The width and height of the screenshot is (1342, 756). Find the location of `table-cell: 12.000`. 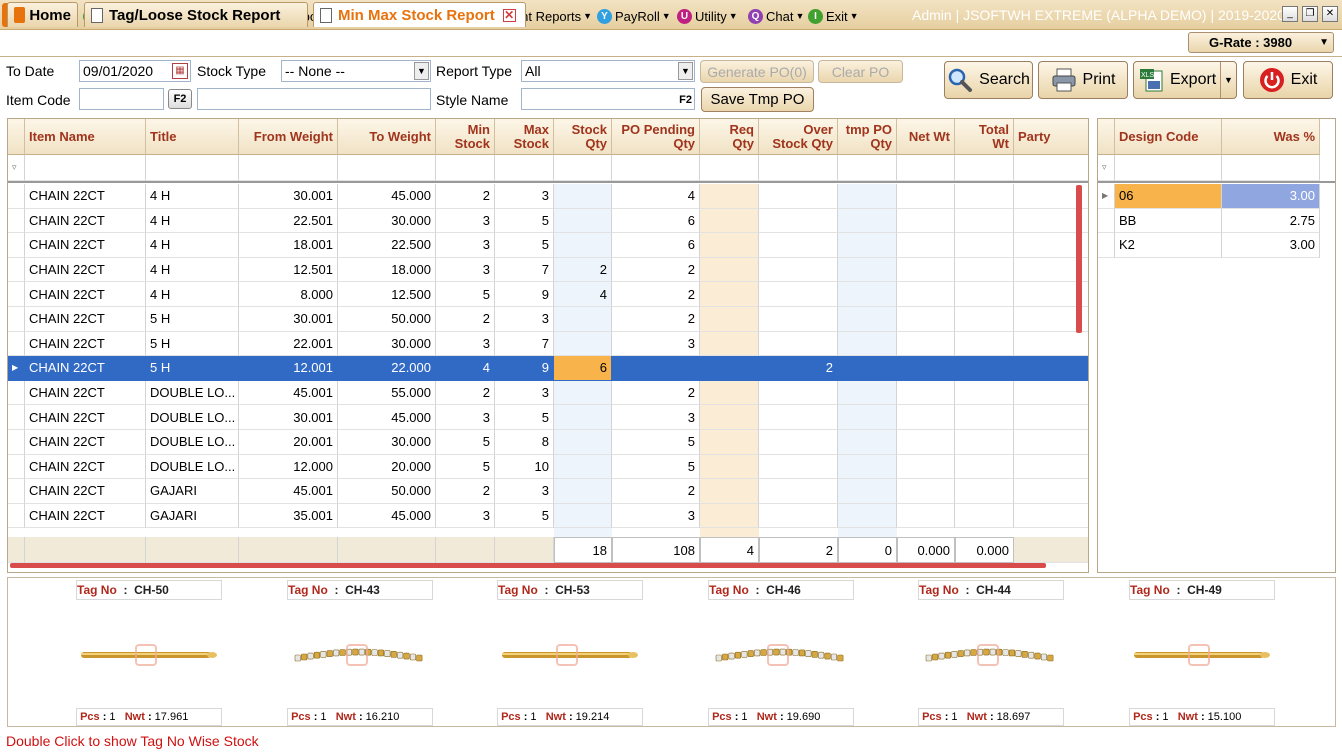

table-cell: 12.000 is located at coordinates (288, 467).